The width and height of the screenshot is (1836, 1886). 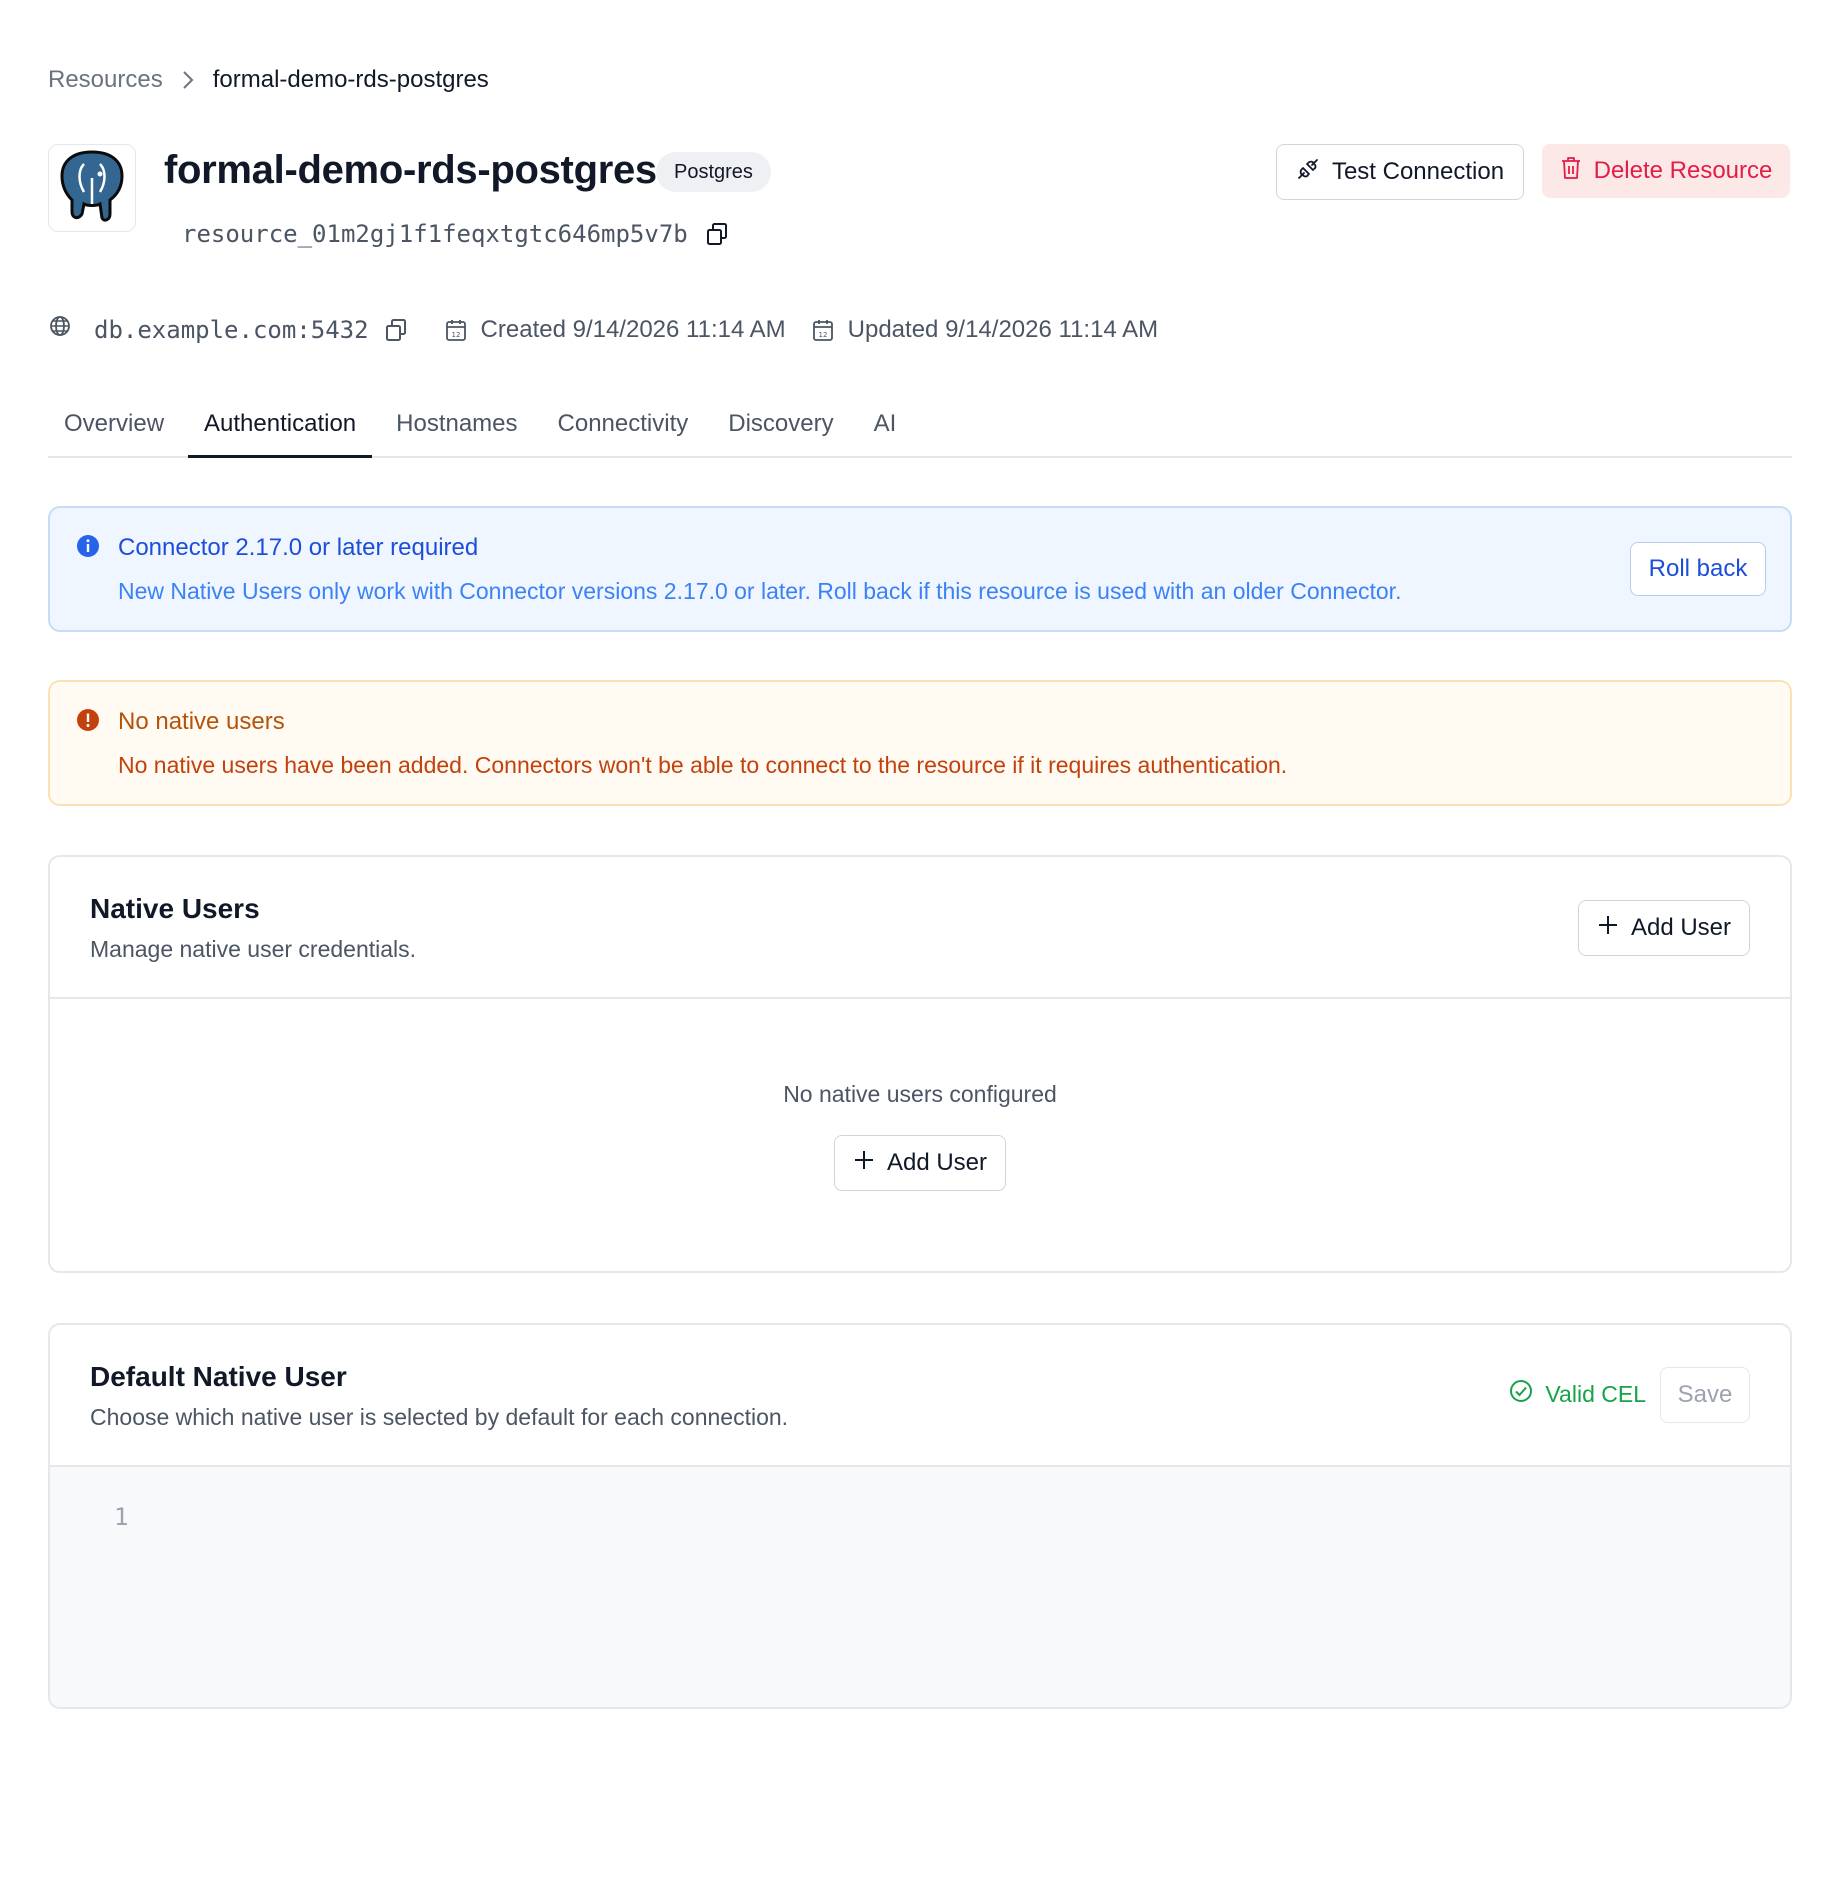 I want to click on updated-date: 12 Updated 9/14/2026 11:14 AM, so click(x=985, y=330).